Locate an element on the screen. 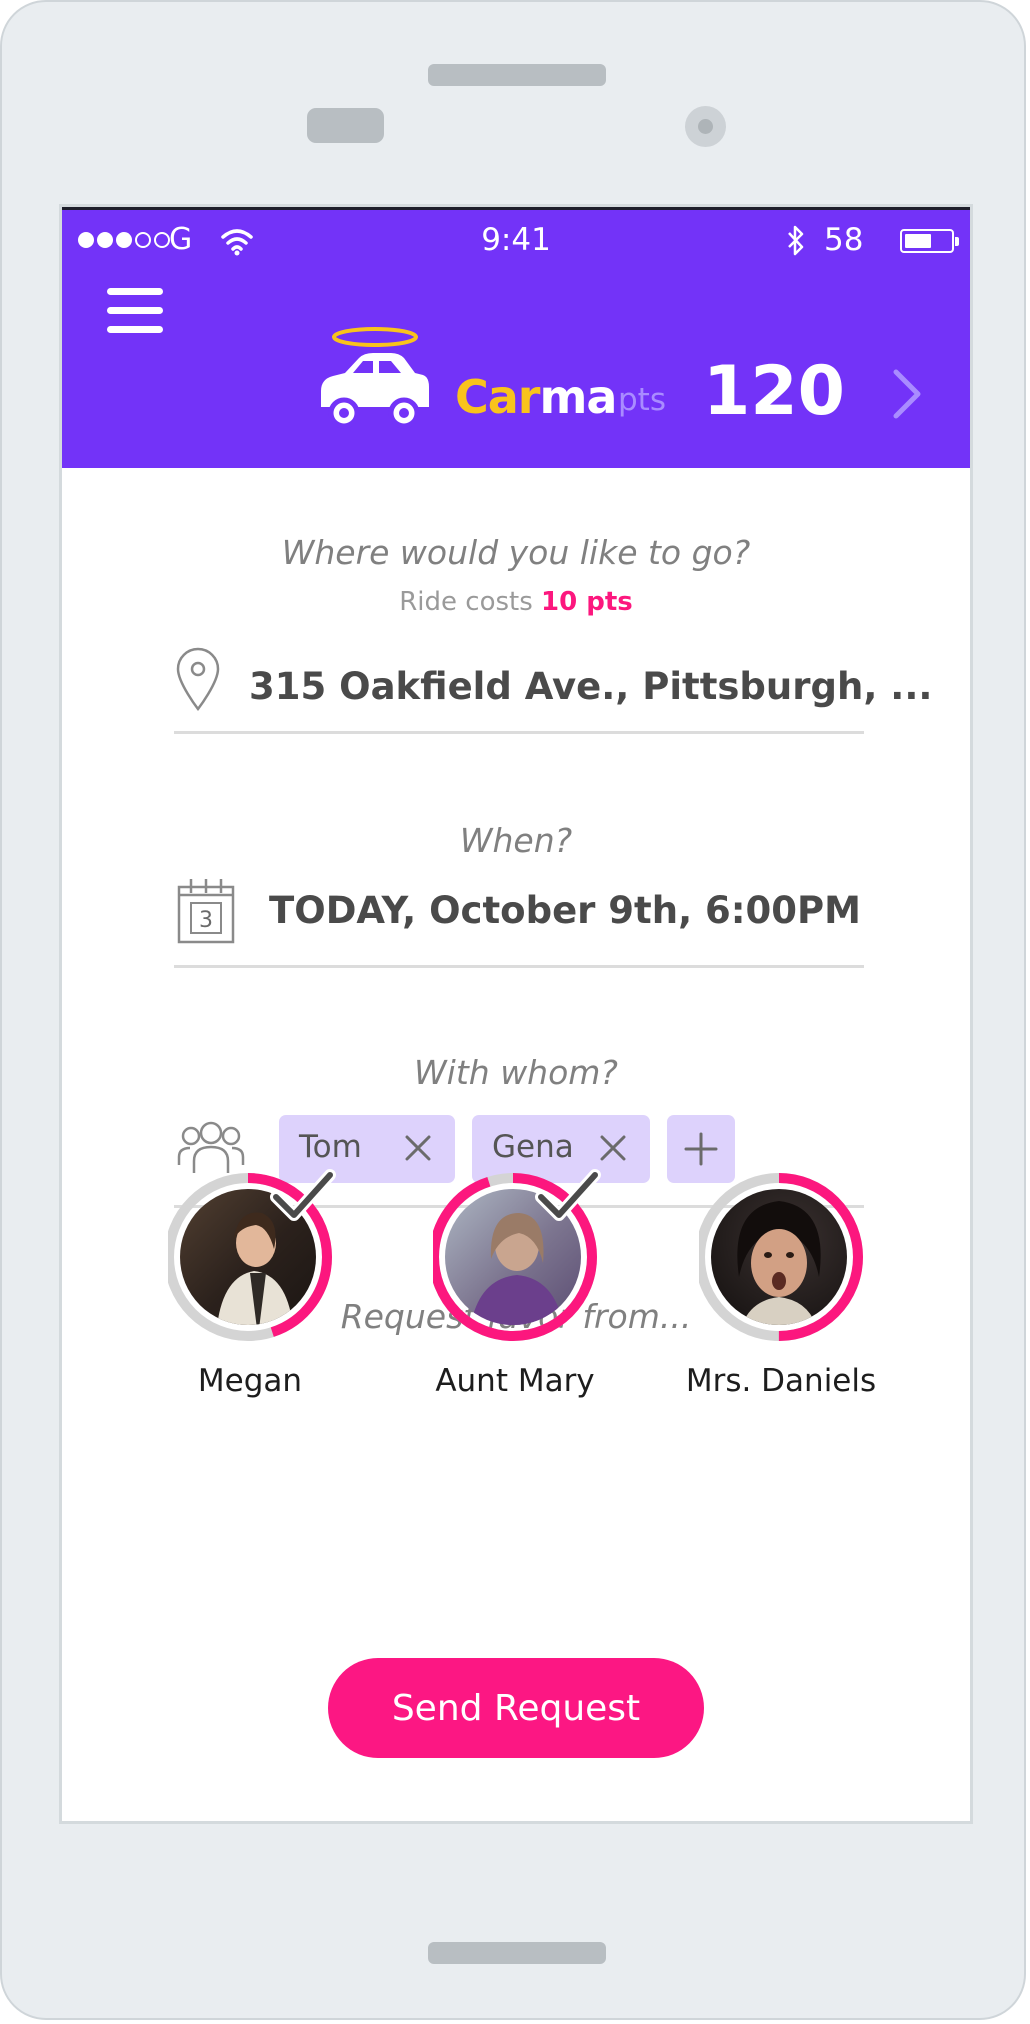 This screenshot has height=2024, width=1030. home-button is located at coordinates (517, 1953).